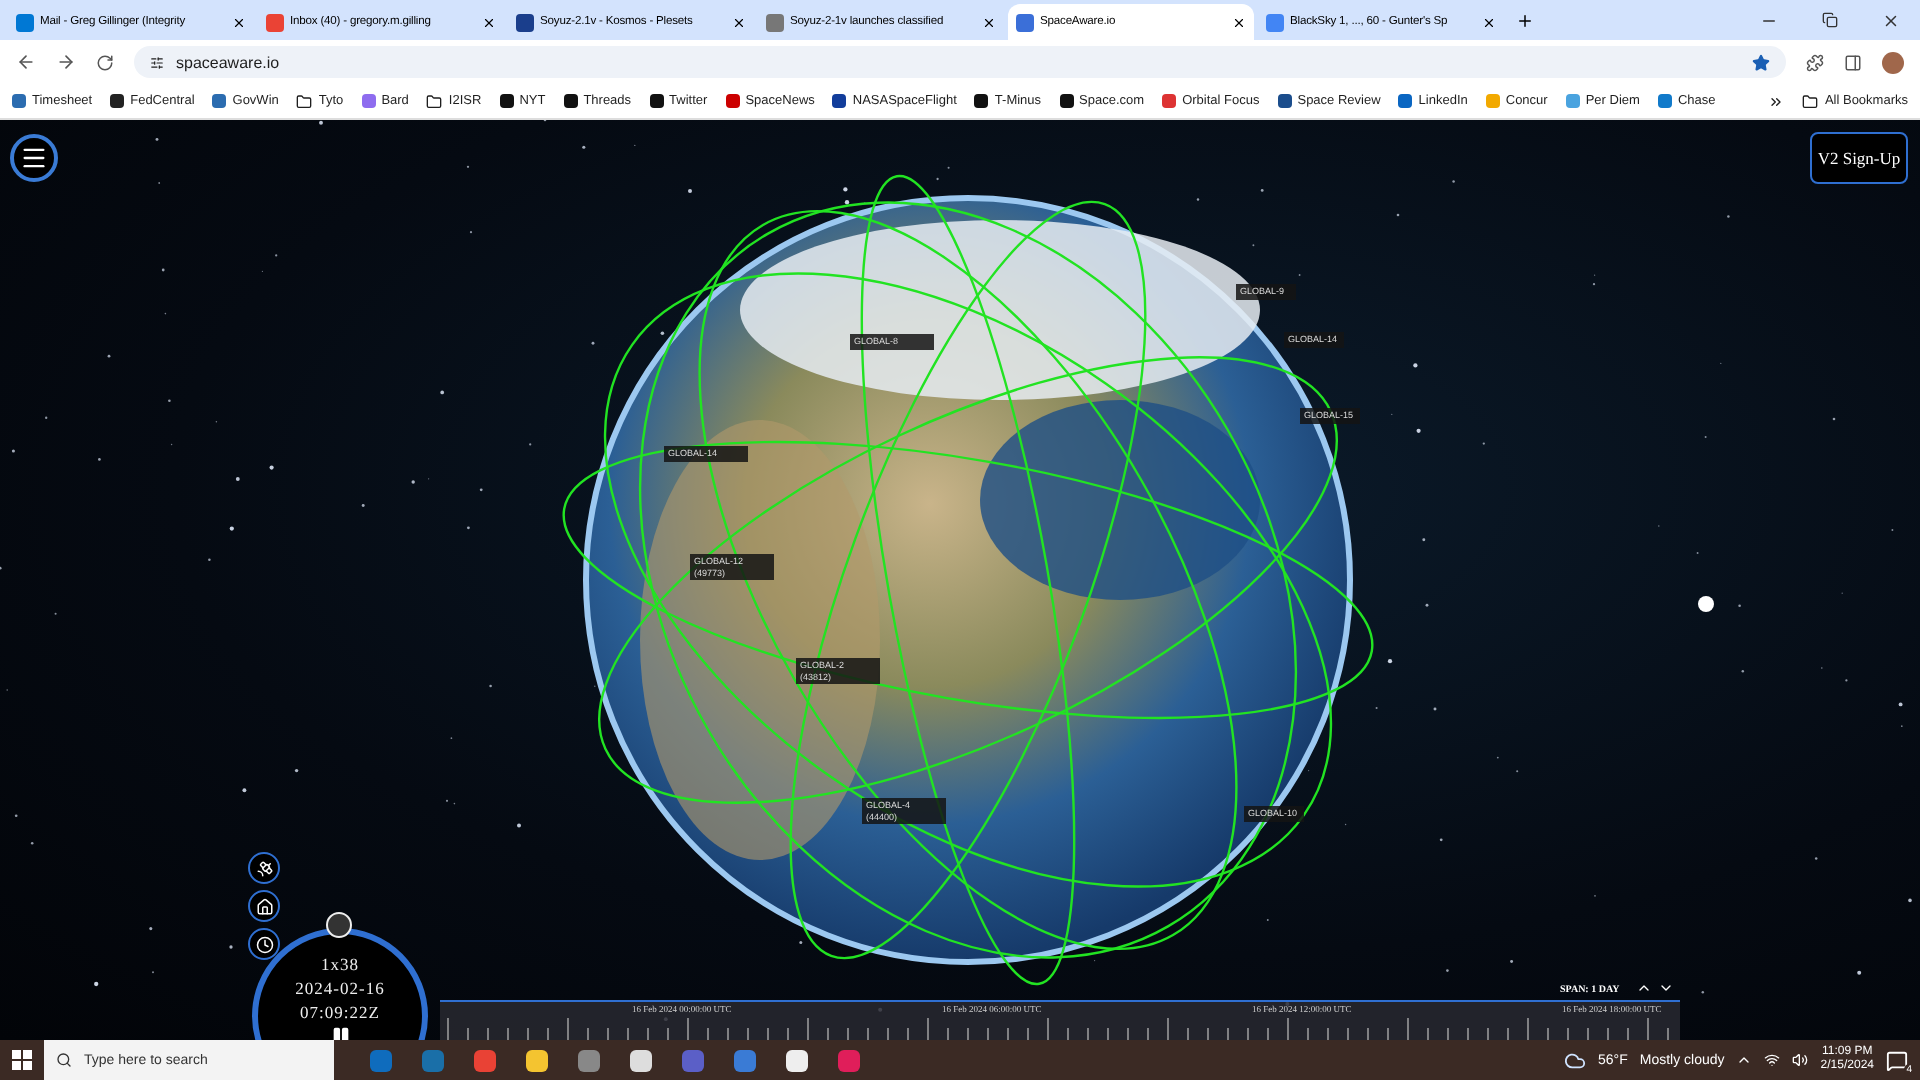 Image resolution: width=1920 pixels, height=1080 pixels. Describe the element at coordinates (340, 988) in the screenshot. I see `date-text: 2024-02-16` at that location.